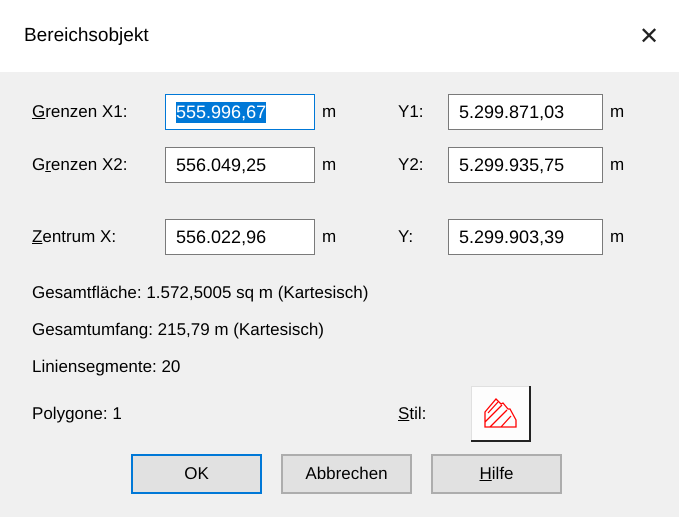  I want to click on info-text: Gesamtumfang: 215,79 m (Kartesisch), so click(178, 330).